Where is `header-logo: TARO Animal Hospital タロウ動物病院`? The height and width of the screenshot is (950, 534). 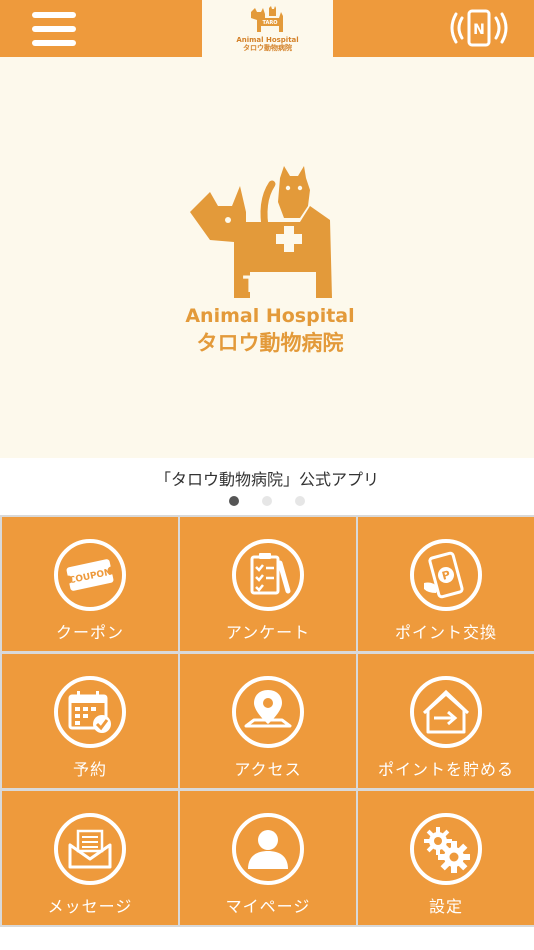
header-logo: TARO Animal Hospital タロウ動物病院 is located at coordinates (267, 28).